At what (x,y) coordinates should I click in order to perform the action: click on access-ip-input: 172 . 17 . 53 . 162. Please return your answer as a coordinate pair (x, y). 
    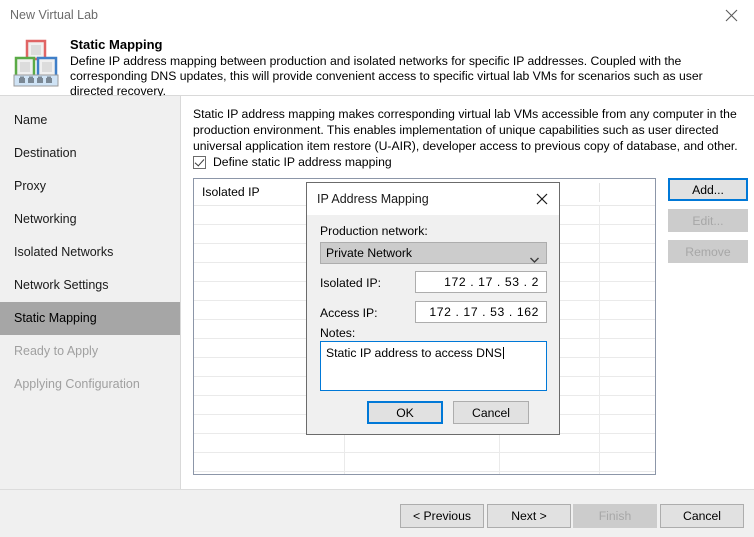
    Looking at the image, I should click on (481, 312).